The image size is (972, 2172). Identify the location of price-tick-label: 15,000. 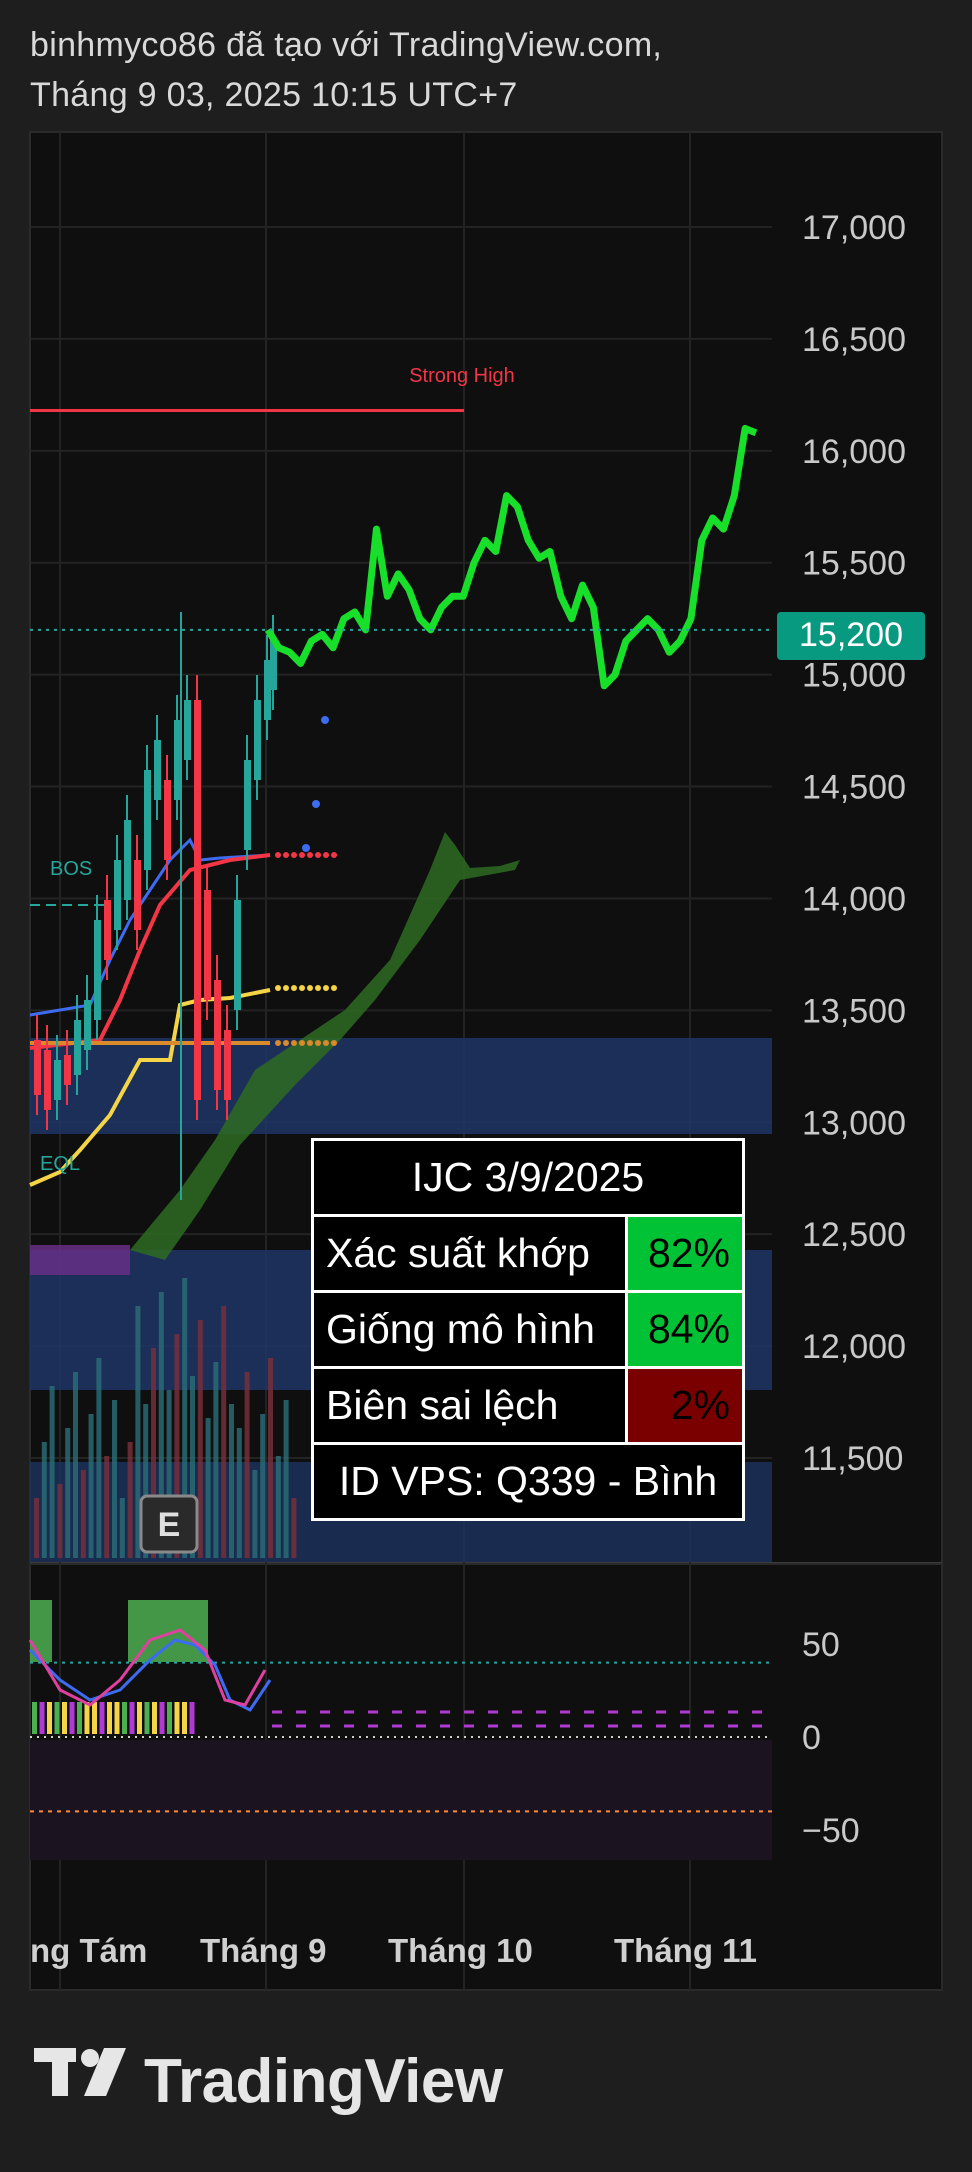
(854, 676).